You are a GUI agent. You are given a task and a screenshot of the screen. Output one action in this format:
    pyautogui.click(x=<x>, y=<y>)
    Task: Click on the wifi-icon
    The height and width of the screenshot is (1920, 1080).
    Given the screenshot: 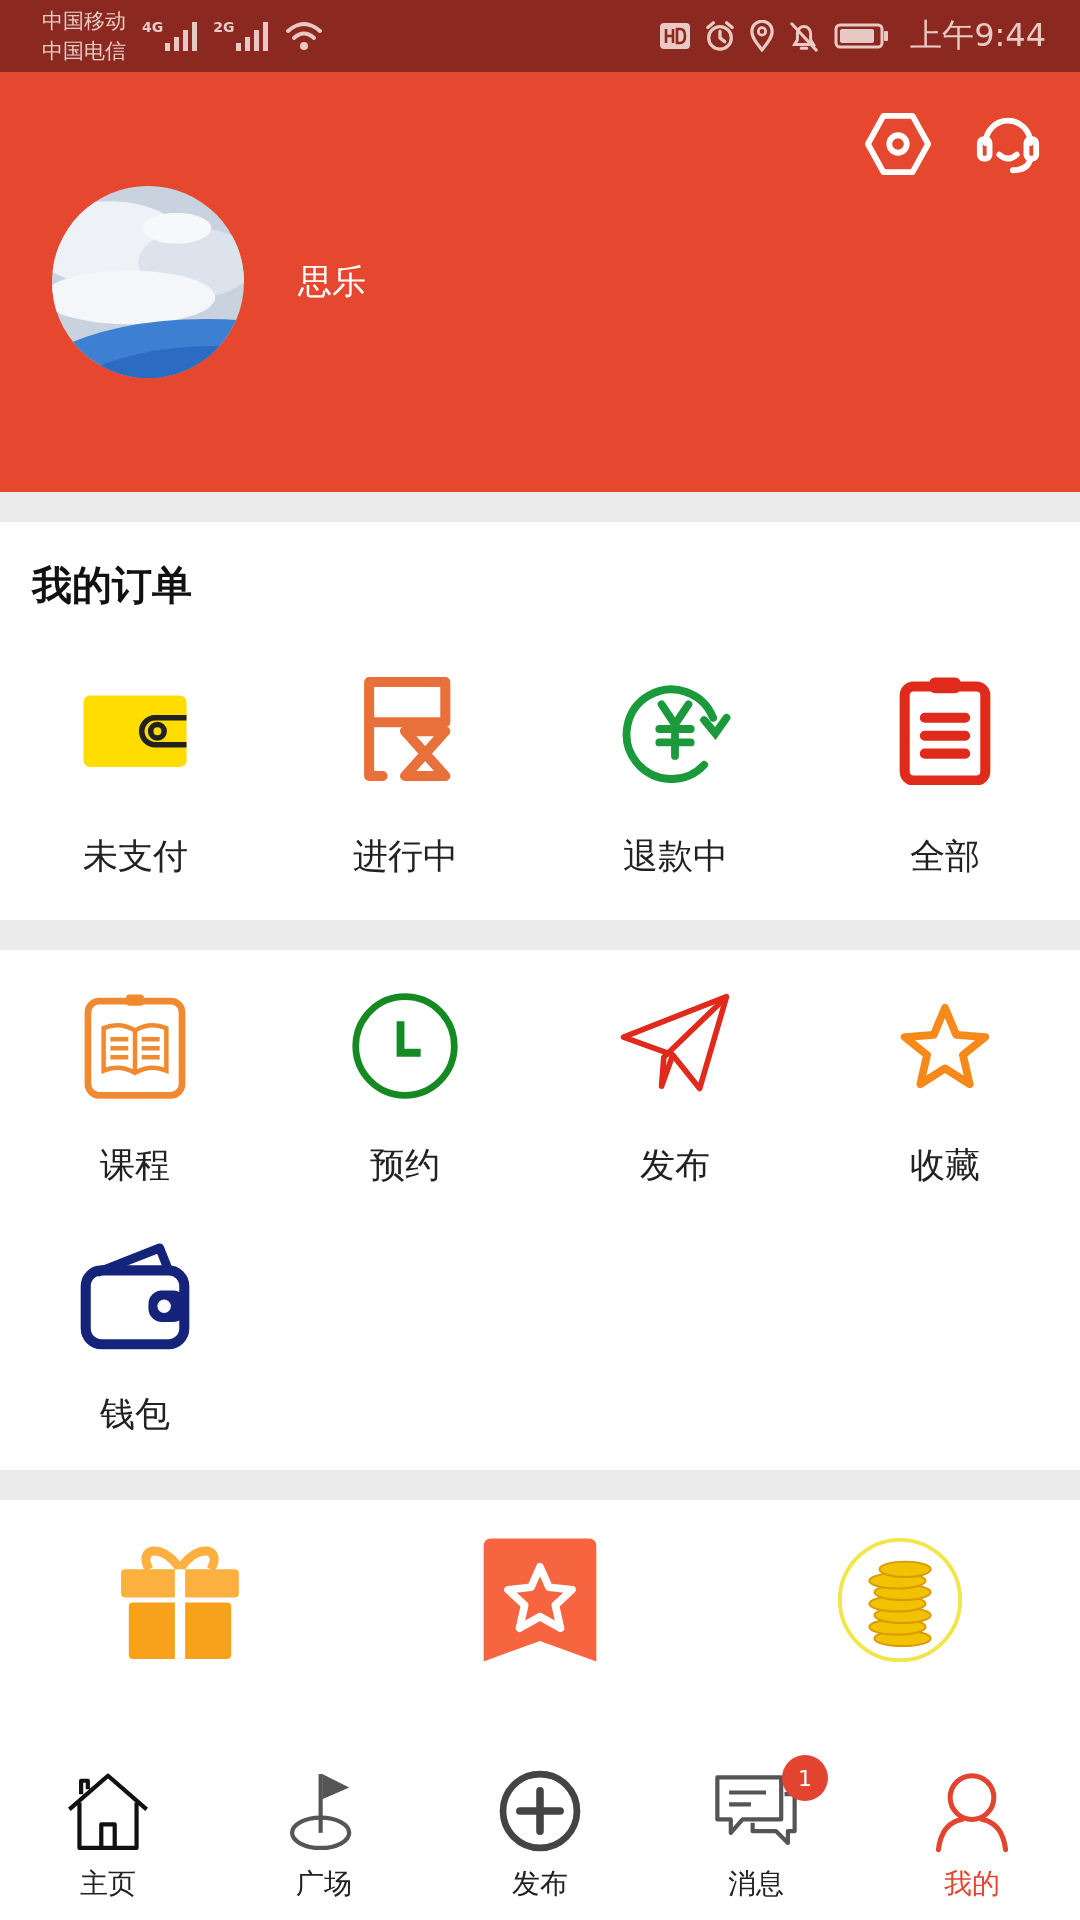 What is the action you would take?
    pyautogui.click(x=304, y=36)
    